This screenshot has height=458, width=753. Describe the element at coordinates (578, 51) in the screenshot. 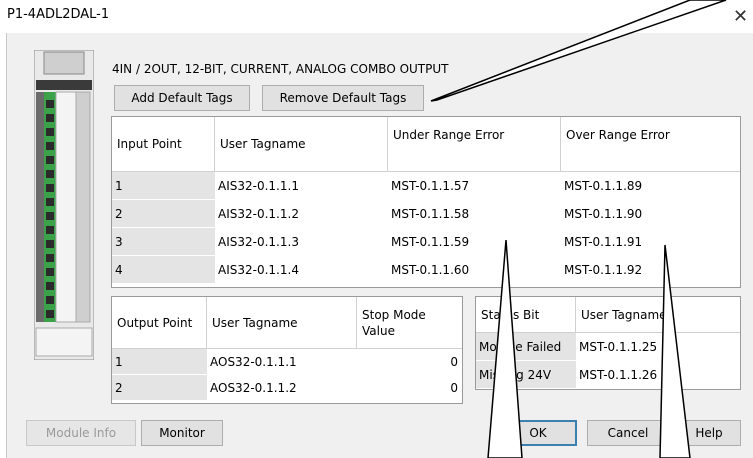

I see `callout-pointer-top` at that location.